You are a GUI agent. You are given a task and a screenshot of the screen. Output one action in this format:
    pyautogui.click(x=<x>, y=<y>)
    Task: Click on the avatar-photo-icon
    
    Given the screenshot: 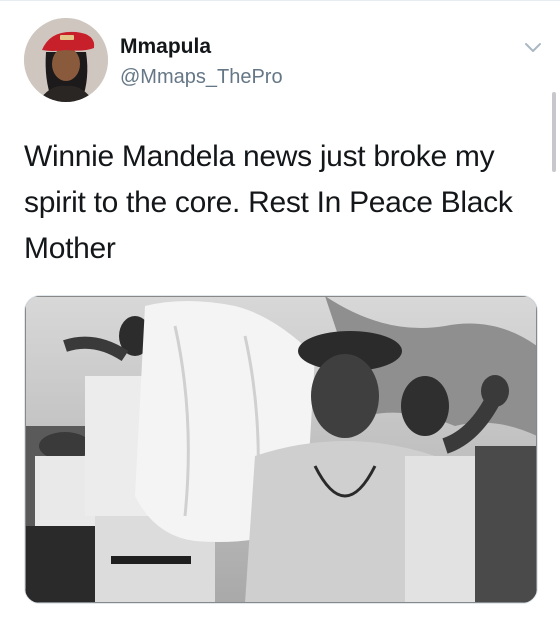 What is the action you would take?
    pyautogui.click(x=66, y=60)
    